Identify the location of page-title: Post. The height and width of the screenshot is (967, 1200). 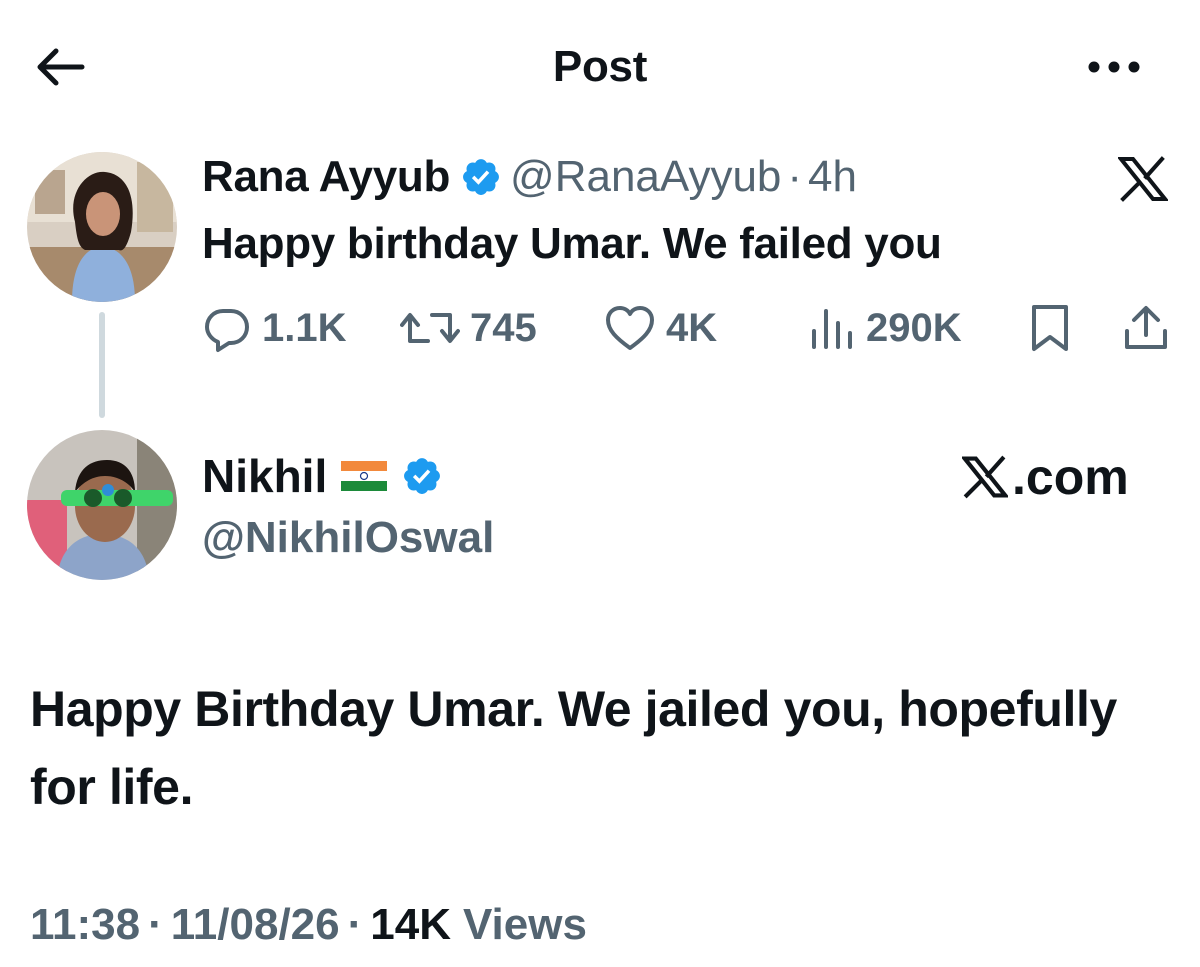
(600, 66).